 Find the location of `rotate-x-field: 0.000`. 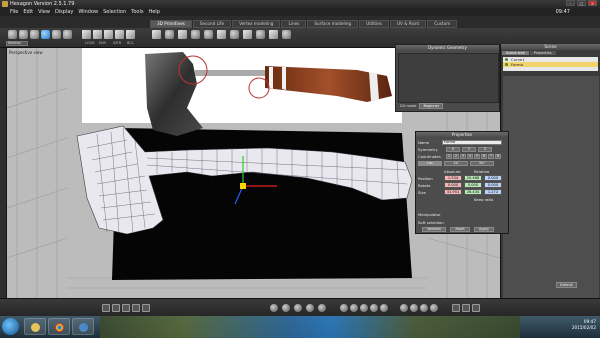

rotate-x-field: 0.000 is located at coordinates (453, 185).